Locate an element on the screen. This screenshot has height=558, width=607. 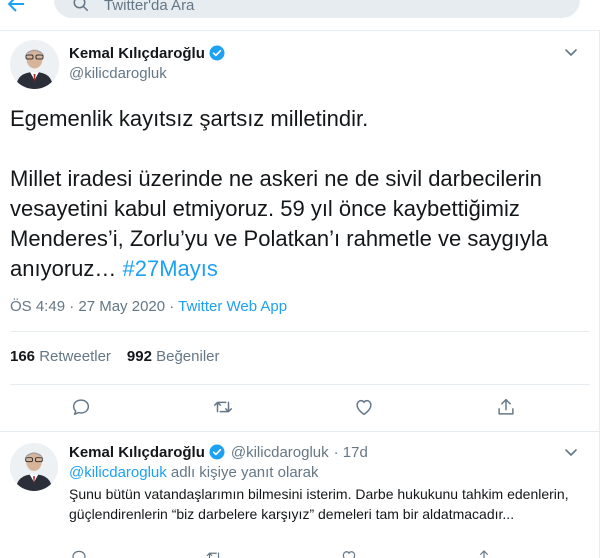
author-name-row: Kemal Kılıçdaroğlu is located at coordinates (147, 53).